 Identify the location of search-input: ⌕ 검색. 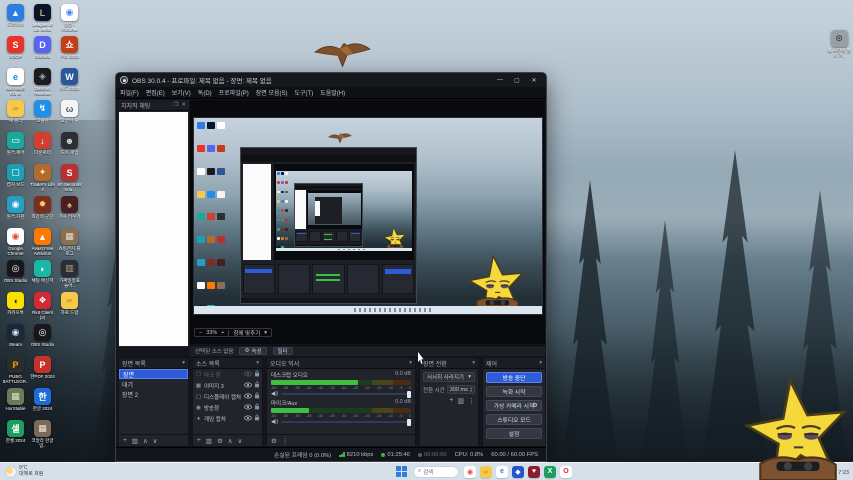
(436, 471).